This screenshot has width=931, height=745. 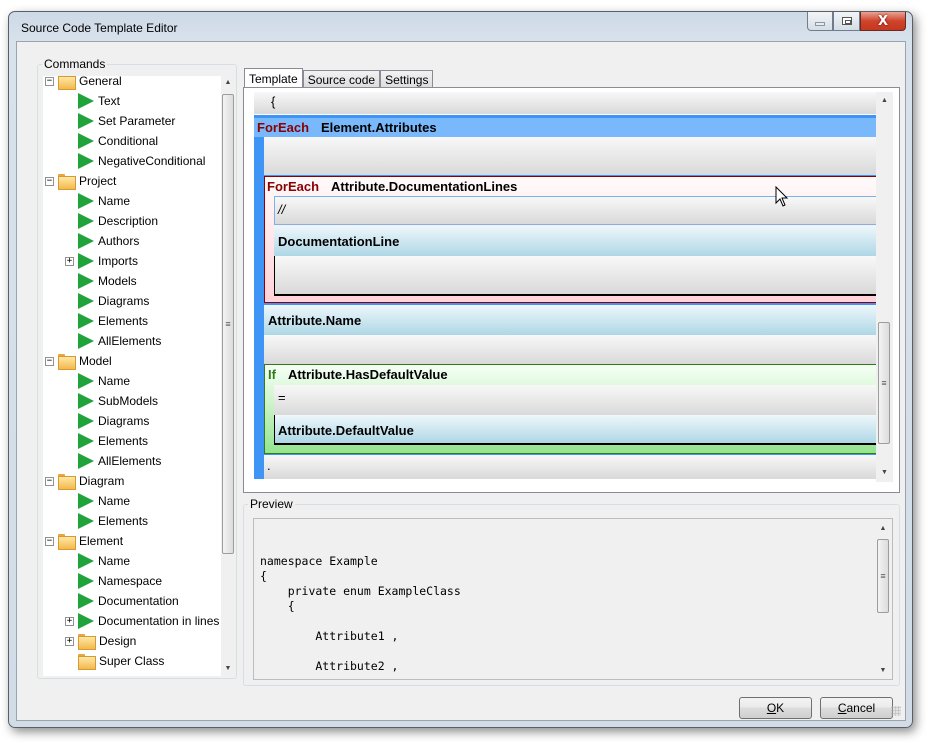 I want to click on close-icon: X, so click(x=883, y=21).